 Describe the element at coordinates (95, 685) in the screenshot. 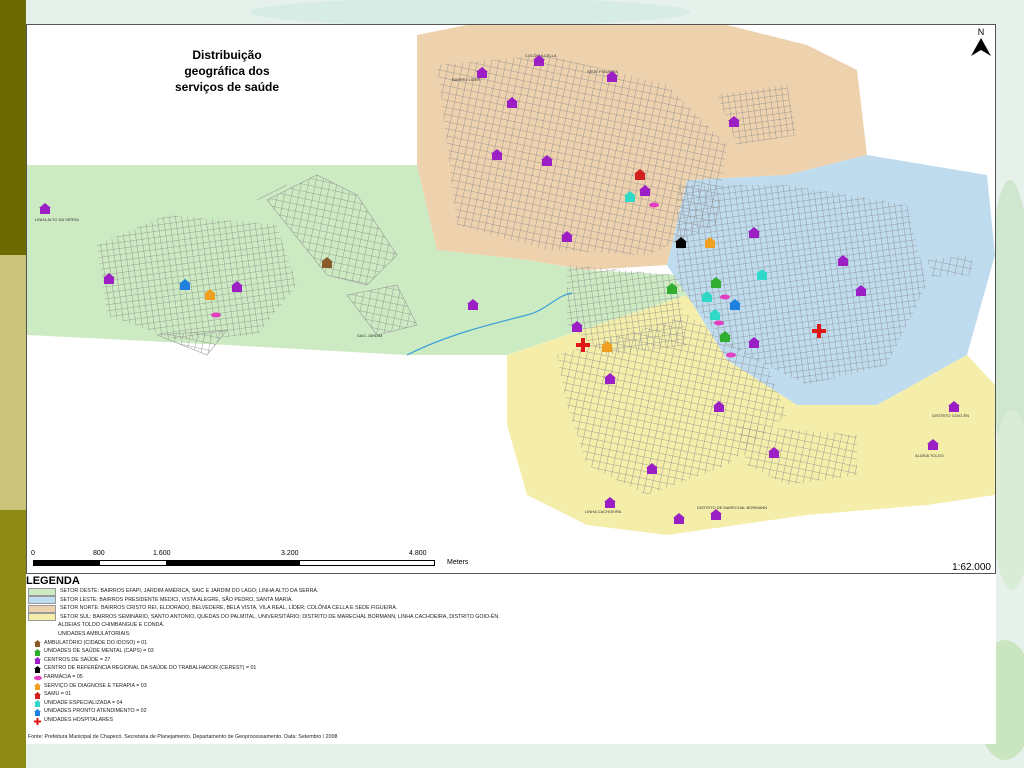

I see `legend-unit-label: SERVIÇO DE DIAGNOSE E TERAPIA = 03` at that location.